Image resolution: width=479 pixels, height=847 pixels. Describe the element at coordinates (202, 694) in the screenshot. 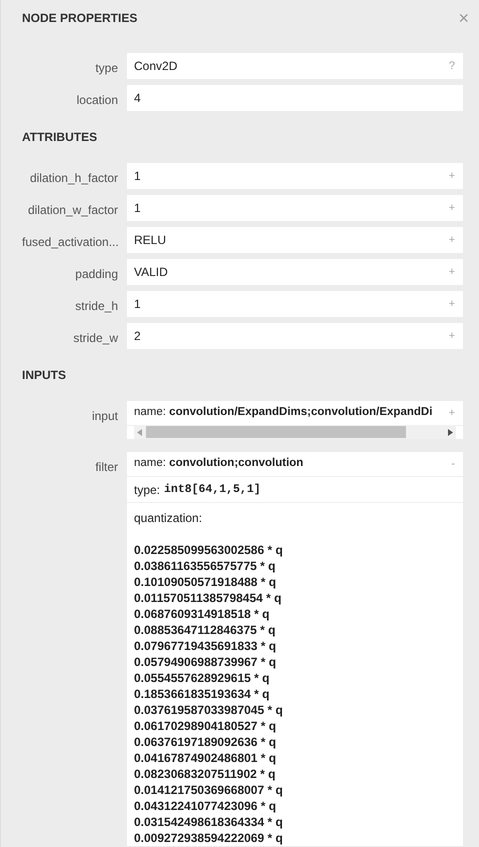

I see `quantization-value: 0.1853661835193634 * q` at that location.